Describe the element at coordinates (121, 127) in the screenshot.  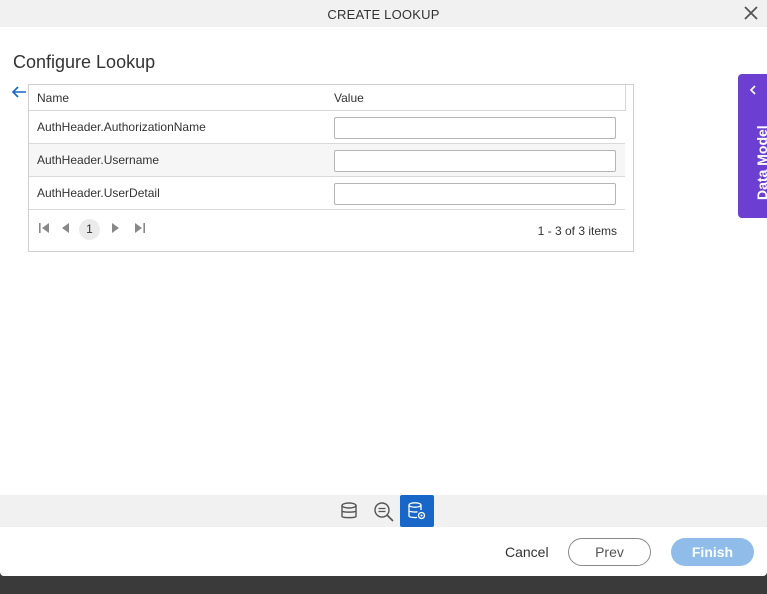
I see `row-name: AuthHeader.AuthorizationName` at that location.